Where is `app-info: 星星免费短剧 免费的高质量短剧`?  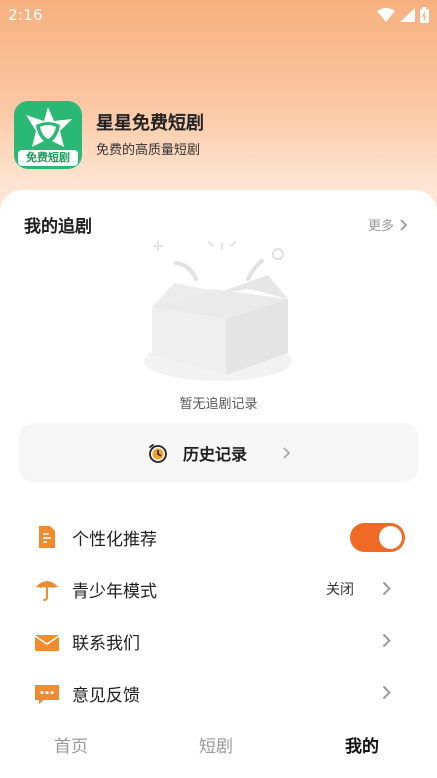 app-info: 星星免费短剧 免费的高质量短剧 is located at coordinates (150, 135).